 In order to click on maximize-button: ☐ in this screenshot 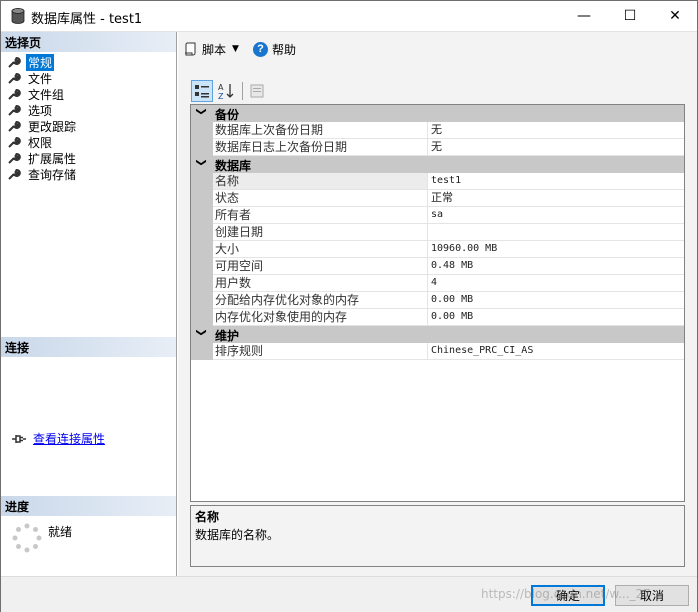, I will do `click(630, 16)`.